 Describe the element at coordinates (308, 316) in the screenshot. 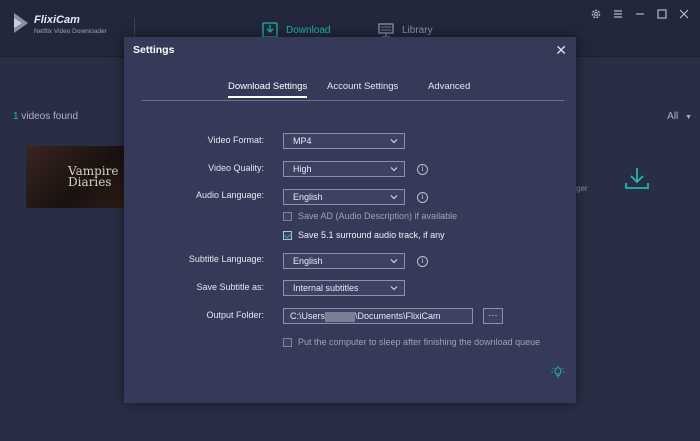

I see `output-folder-prefix: C:\Users` at that location.